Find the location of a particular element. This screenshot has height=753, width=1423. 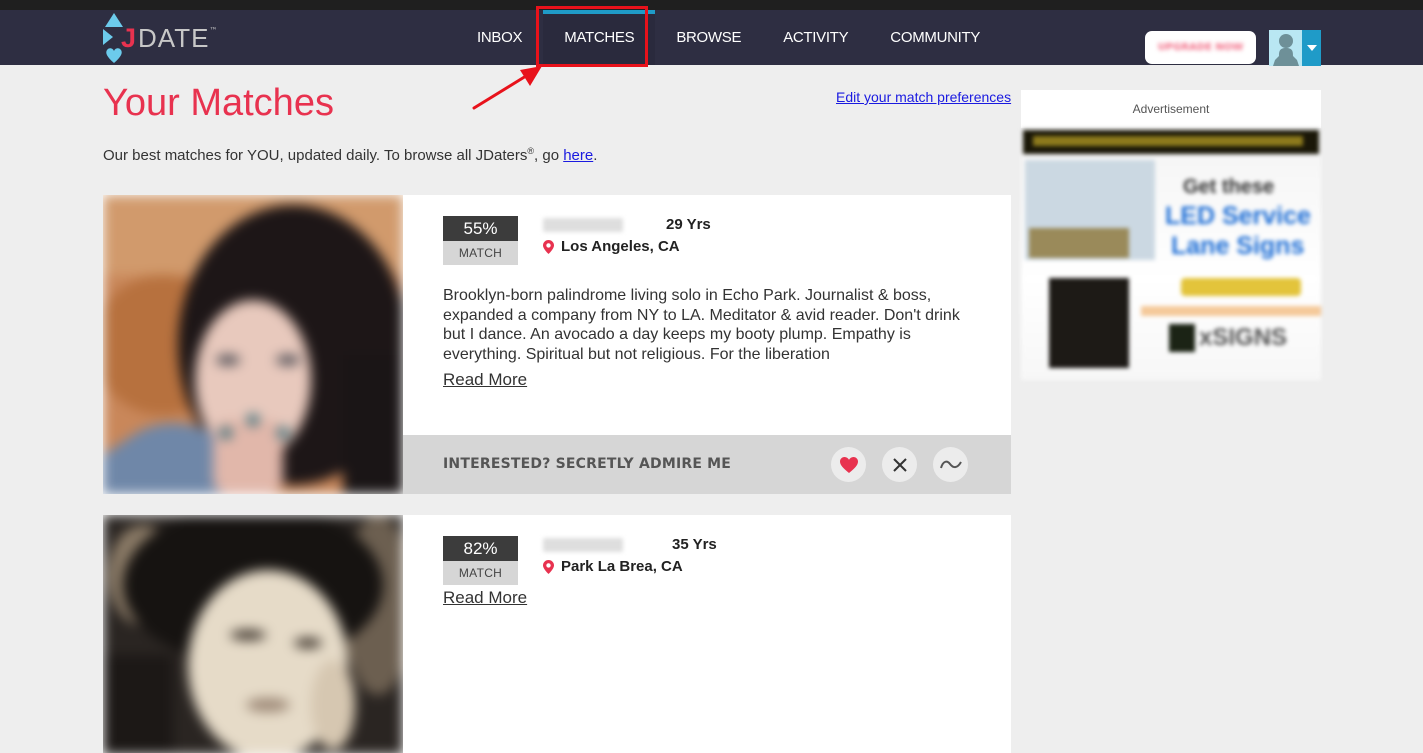

match-percent: 82% is located at coordinates (480, 548).